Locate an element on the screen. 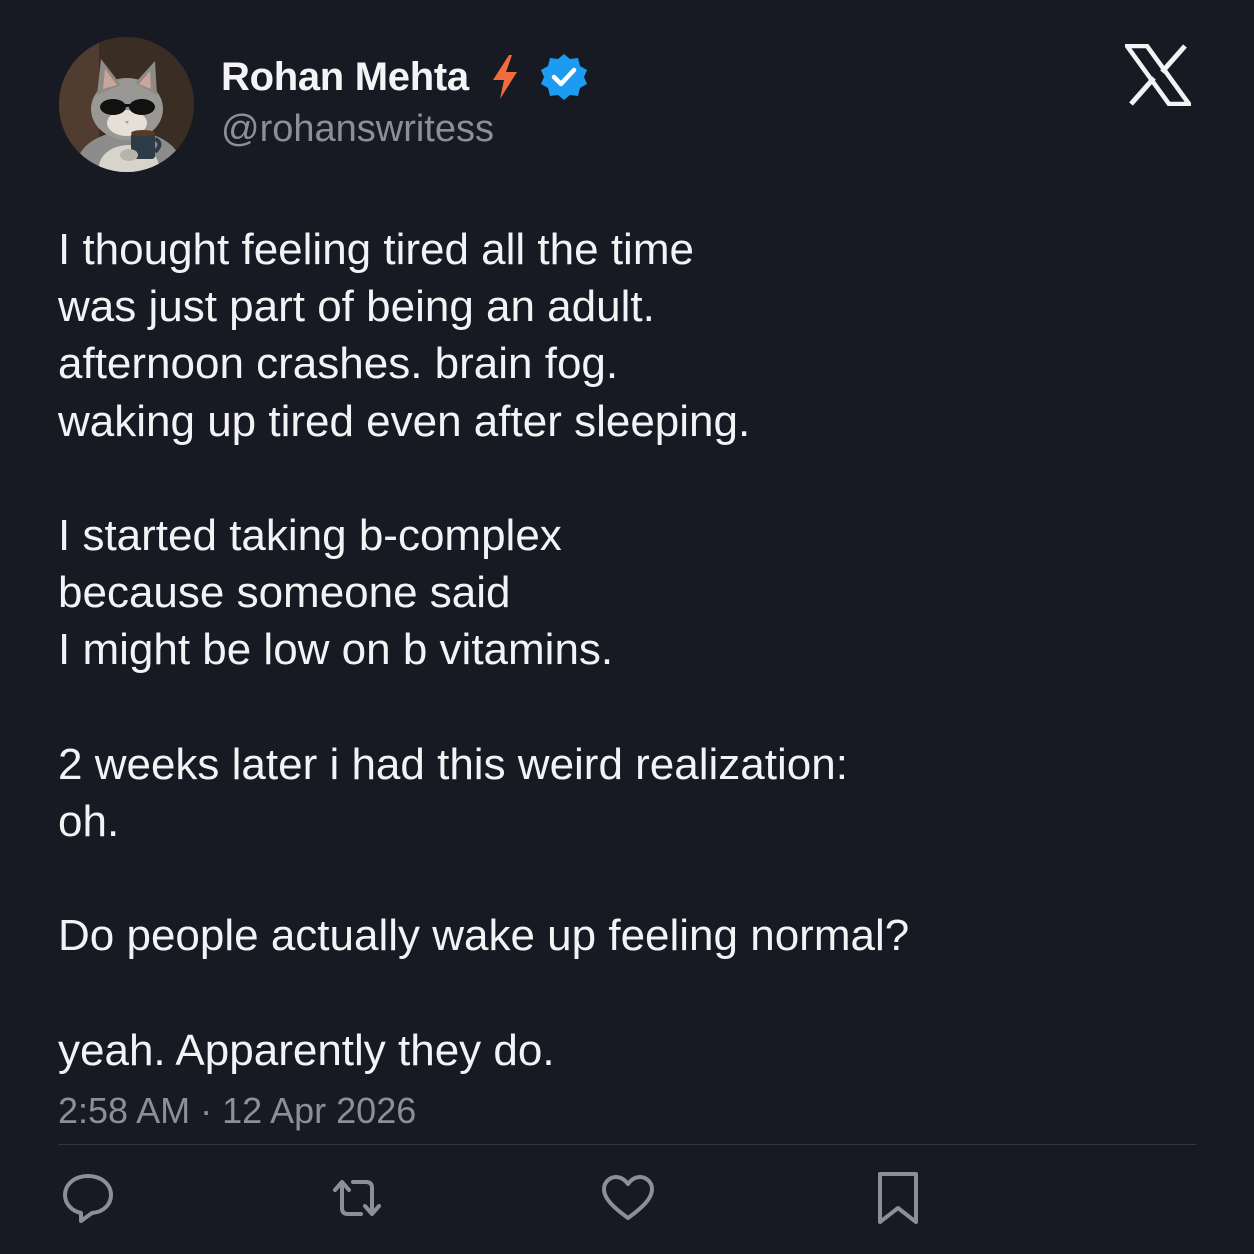  like-button is located at coordinates (628, 1198).